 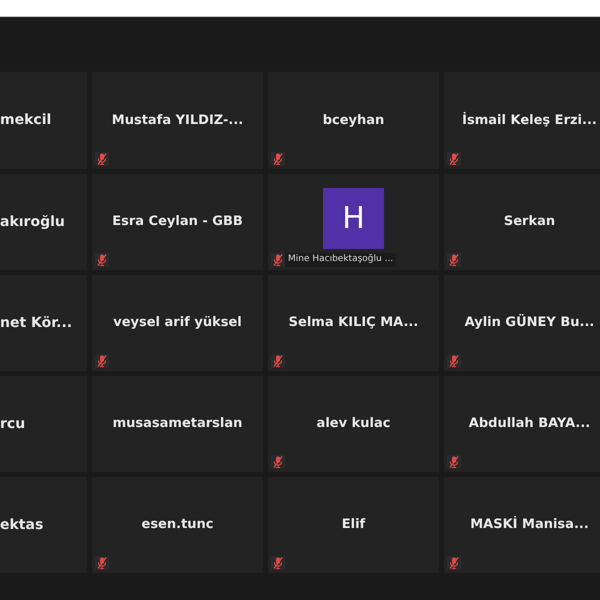 I want to click on participant-name: veysel arif yüksel, so click(x=177, y=323).